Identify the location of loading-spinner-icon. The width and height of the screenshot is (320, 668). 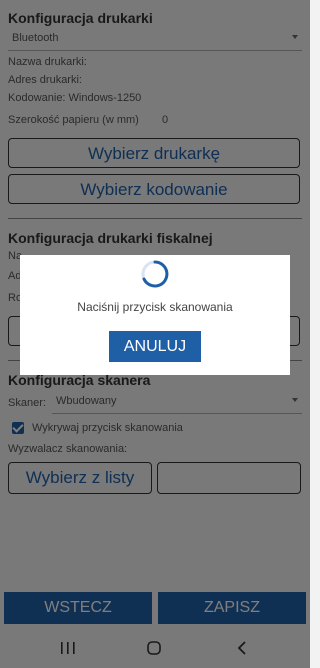
(155, 274).